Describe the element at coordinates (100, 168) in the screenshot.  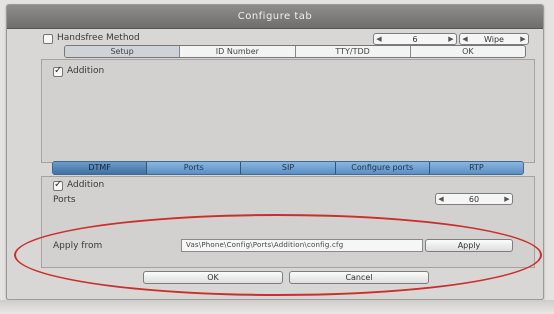
I see `tab-dtmf: DTMF` at that location.